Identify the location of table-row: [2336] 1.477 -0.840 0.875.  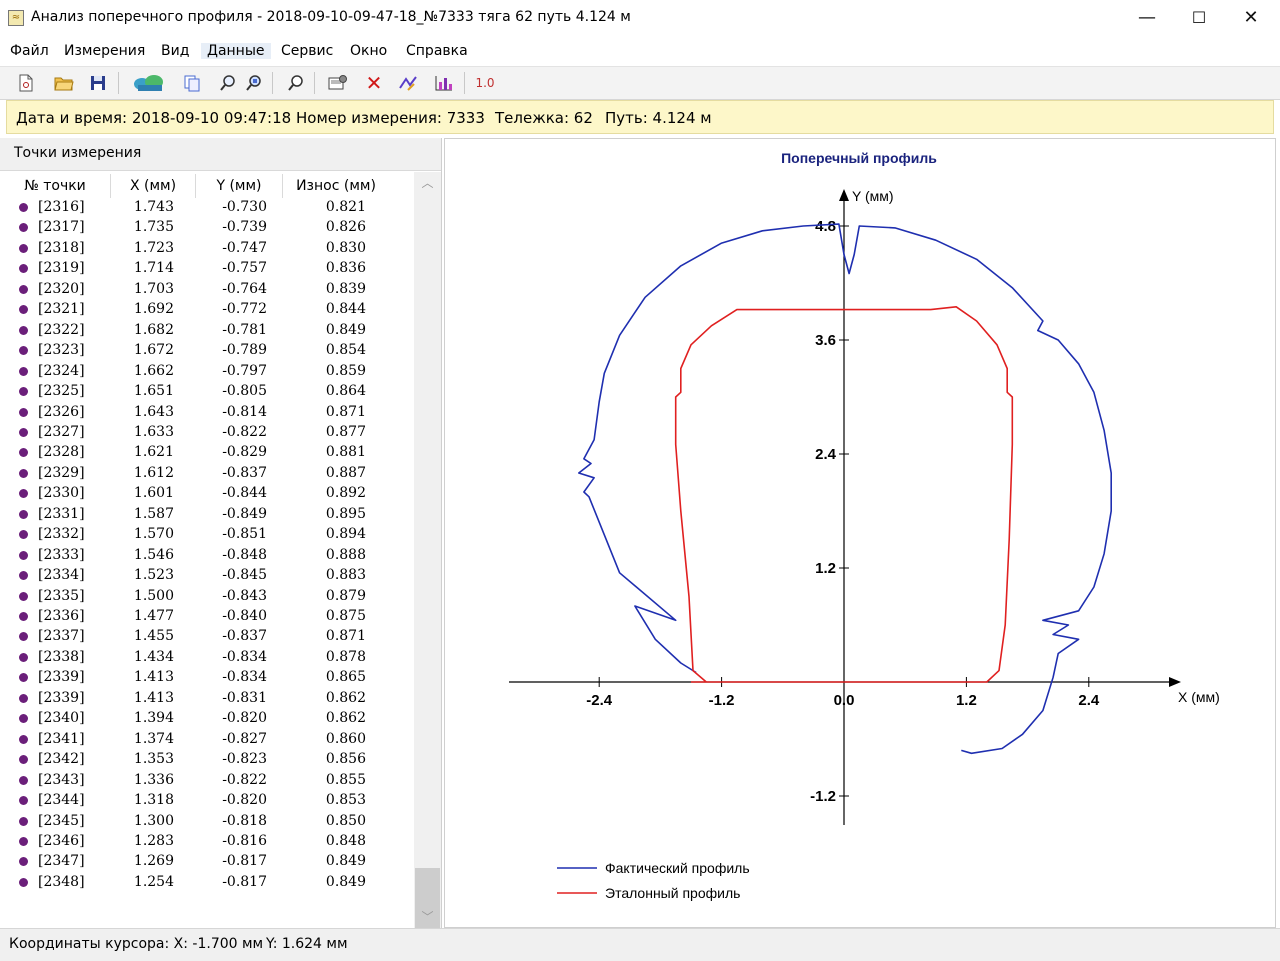
(207, 617).